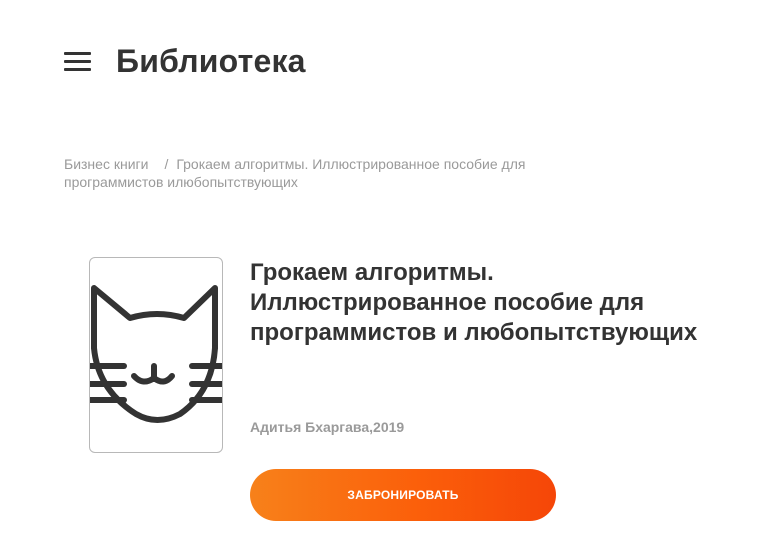 The width and height of the screenshot is (768, 550). Describe the element at coordinates (389, 427) in the screenshot. I see `book-year: 2019` at that location.